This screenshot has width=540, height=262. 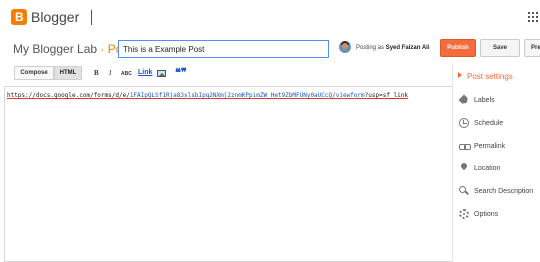 I want to click on url-prefix: https://docs.google.com/forms/d/e/, so click(x=68, y=95).